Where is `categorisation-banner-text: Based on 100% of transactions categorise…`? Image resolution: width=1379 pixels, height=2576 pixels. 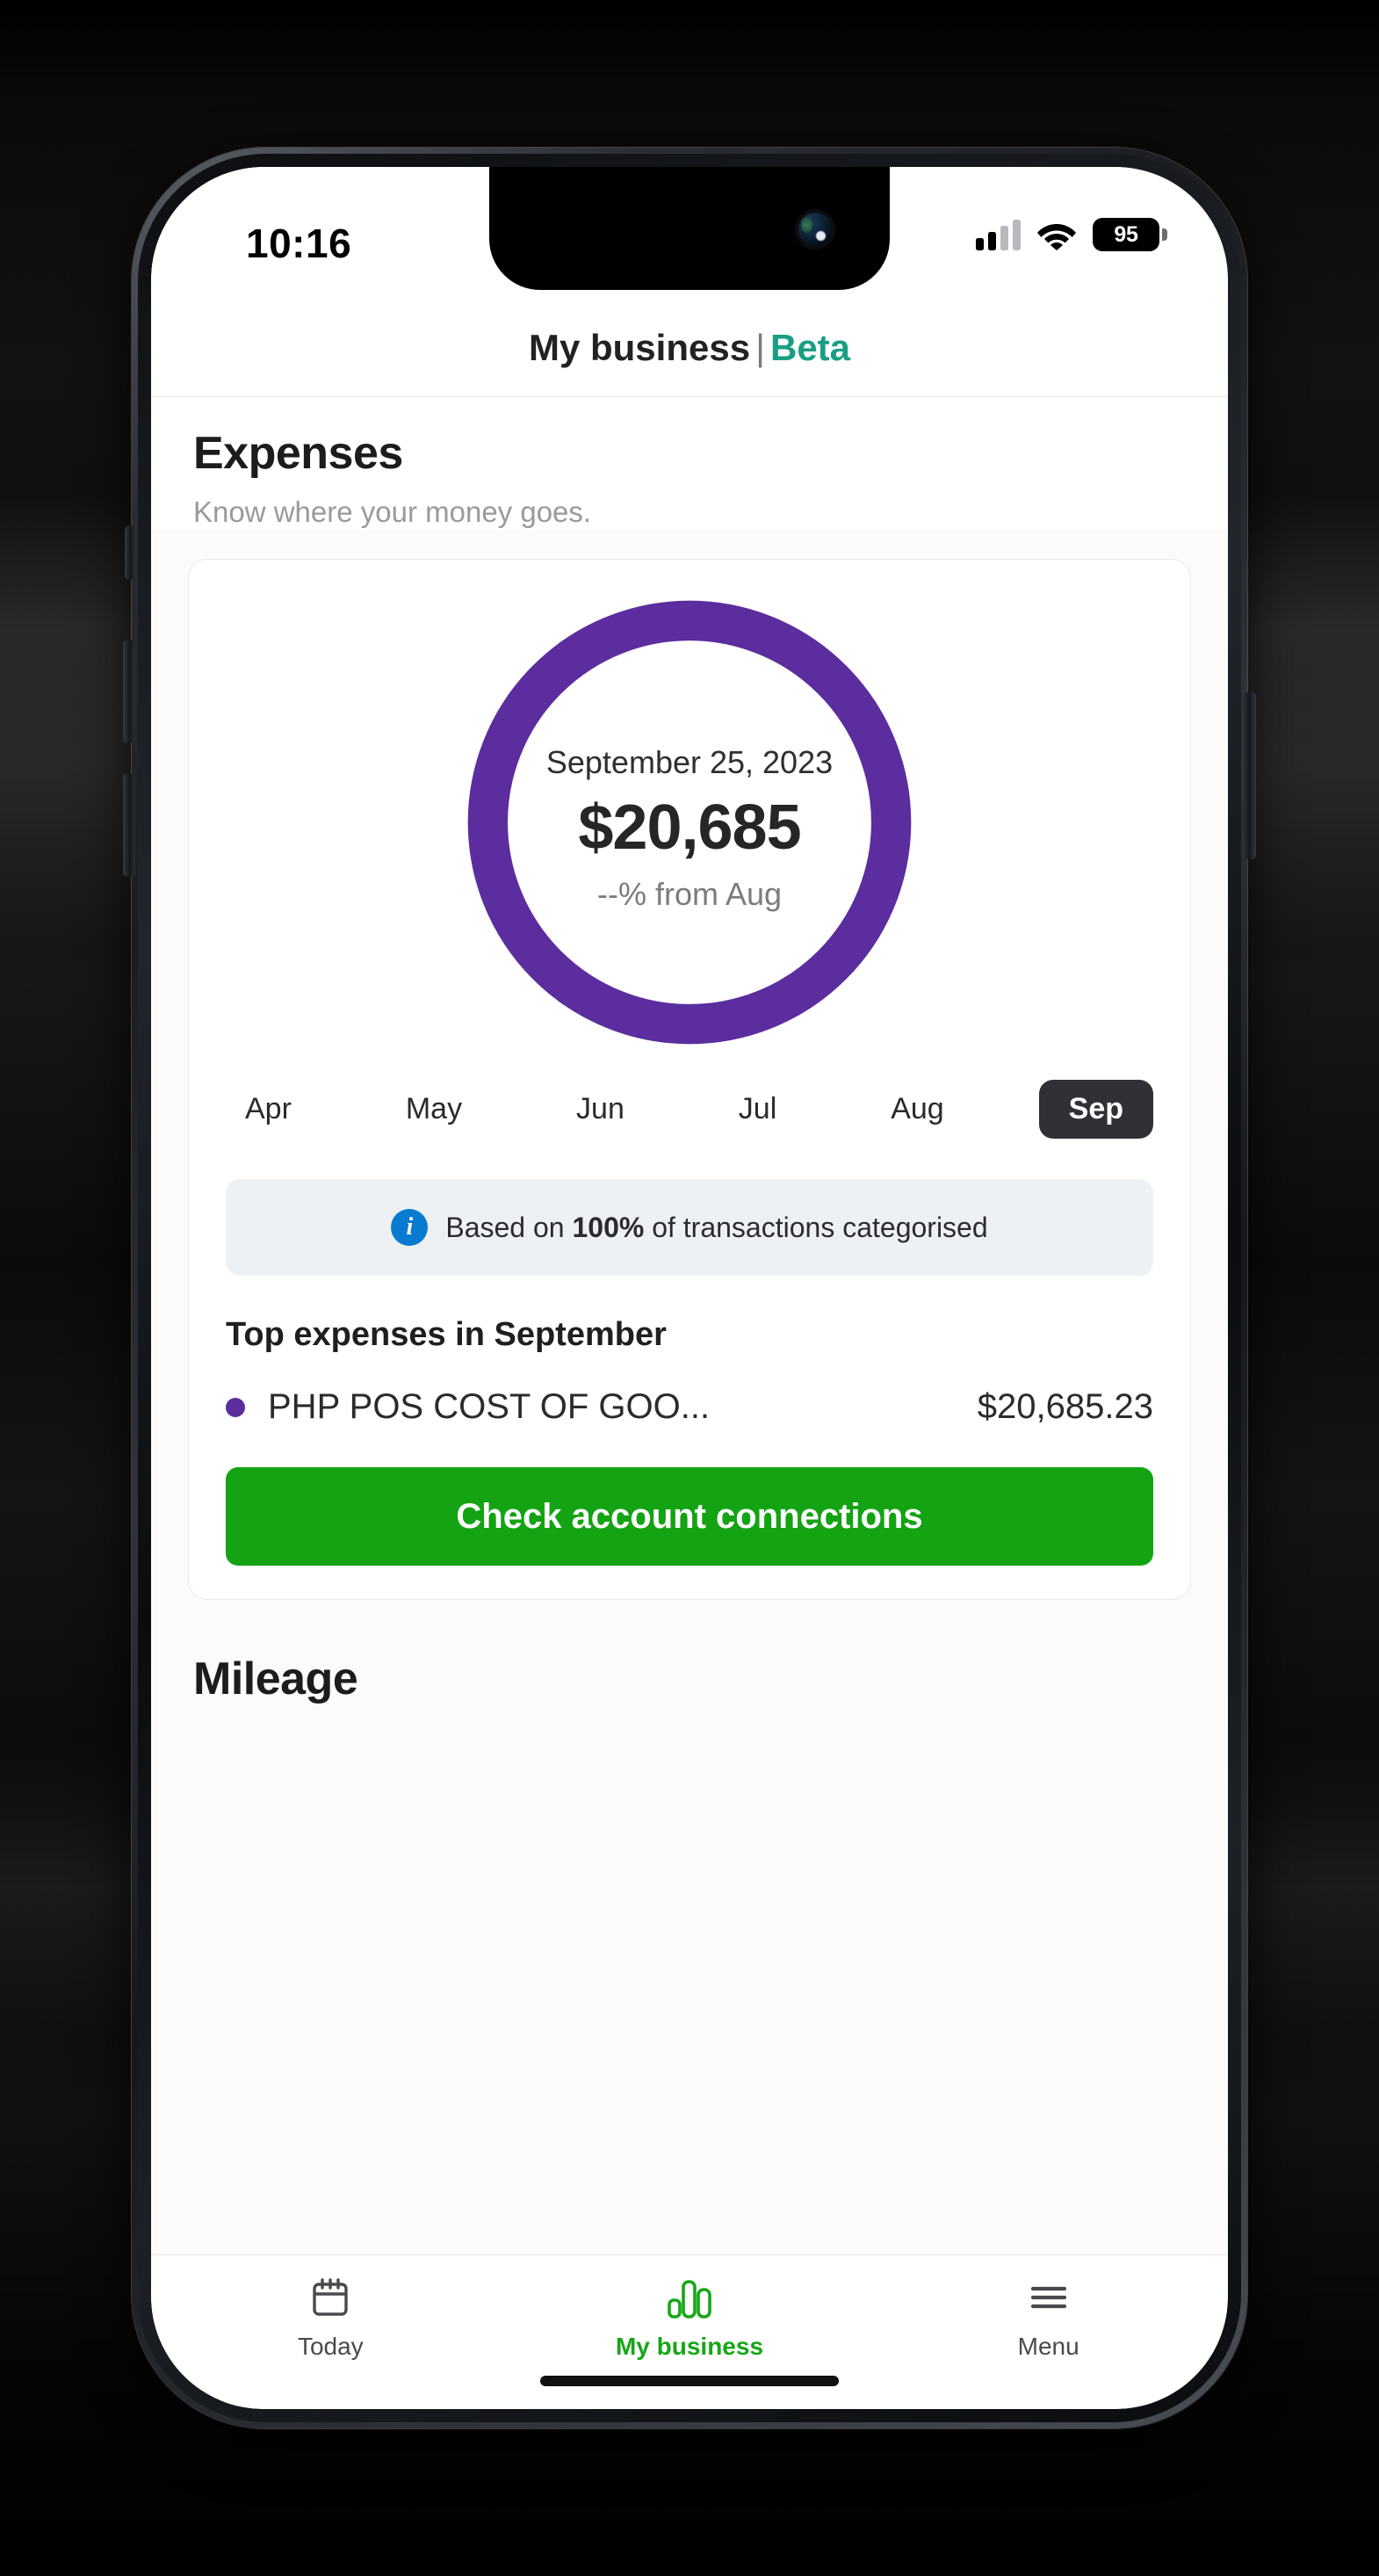
categorisation-banner-text: Based on 100% of transactions categorise… is located at coordinates (716, 1228).